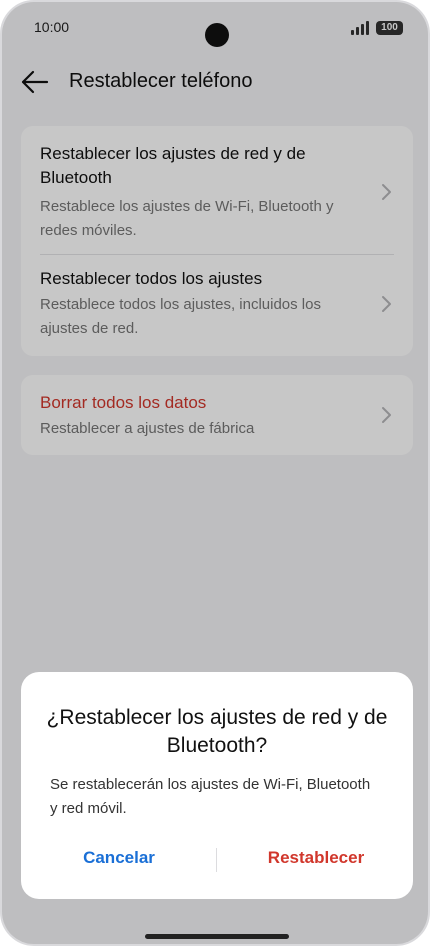 This screenshot has width=430, height=946. I want to click on reset-button: Restablecer, so click(316, 858).